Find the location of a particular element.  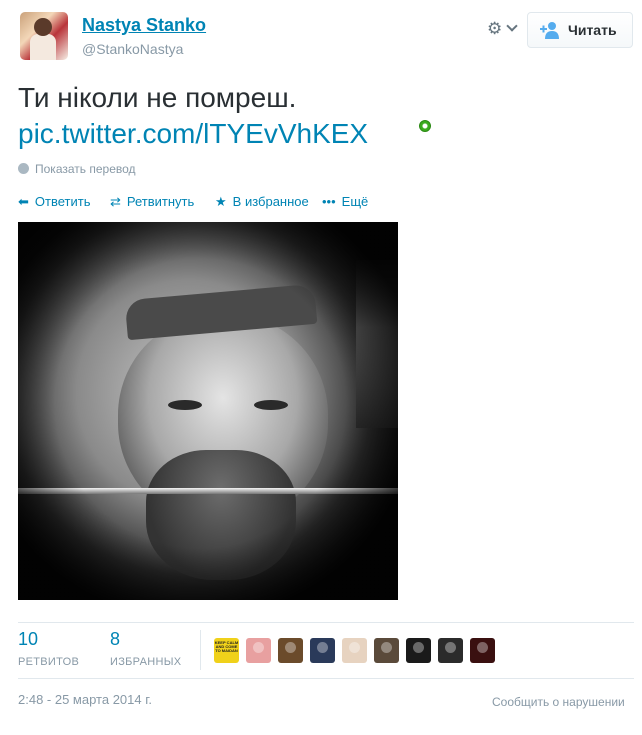

stats-separator is located at coordinates (200, 650).